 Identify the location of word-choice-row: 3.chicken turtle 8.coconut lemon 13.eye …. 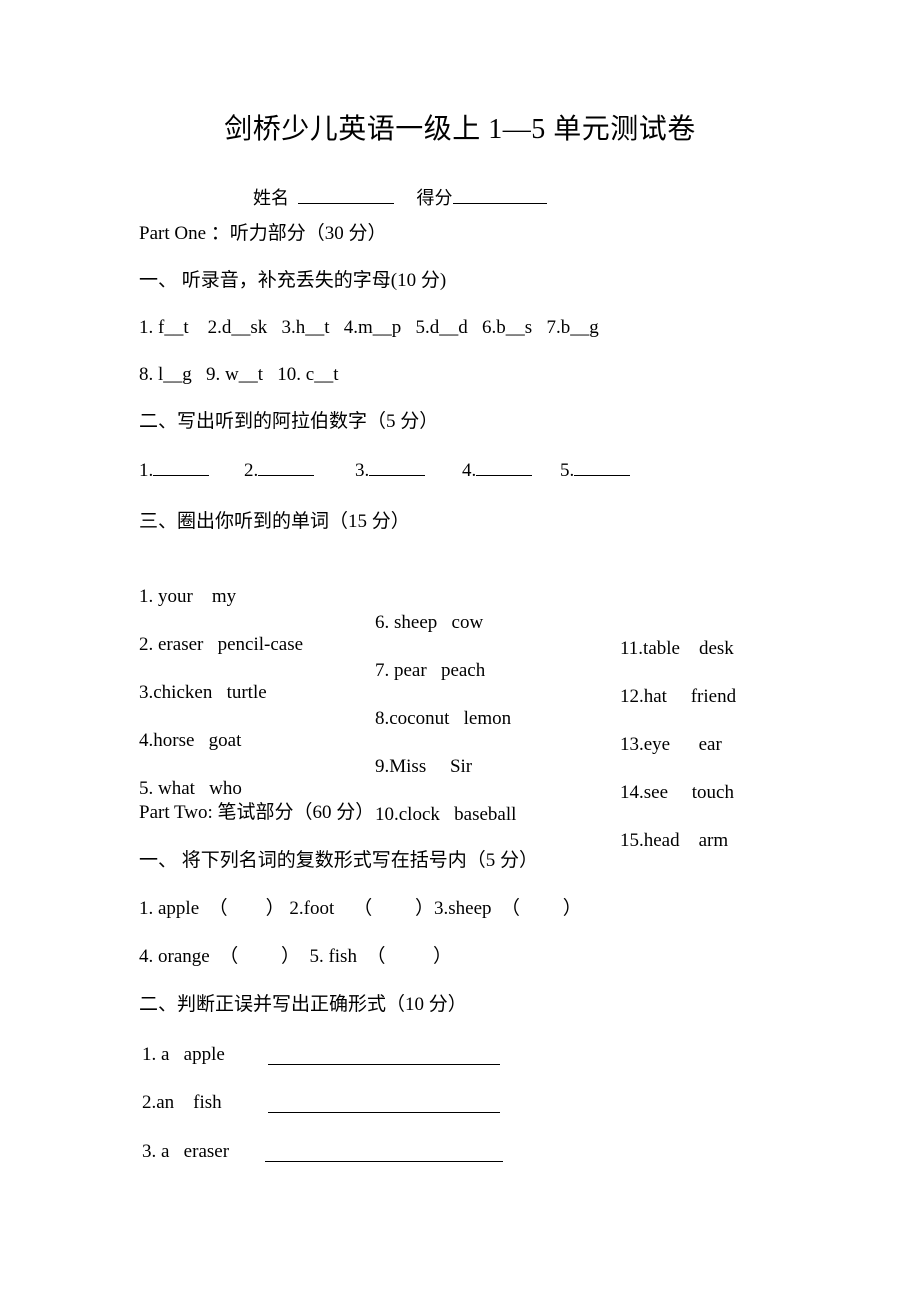
(460, 704).